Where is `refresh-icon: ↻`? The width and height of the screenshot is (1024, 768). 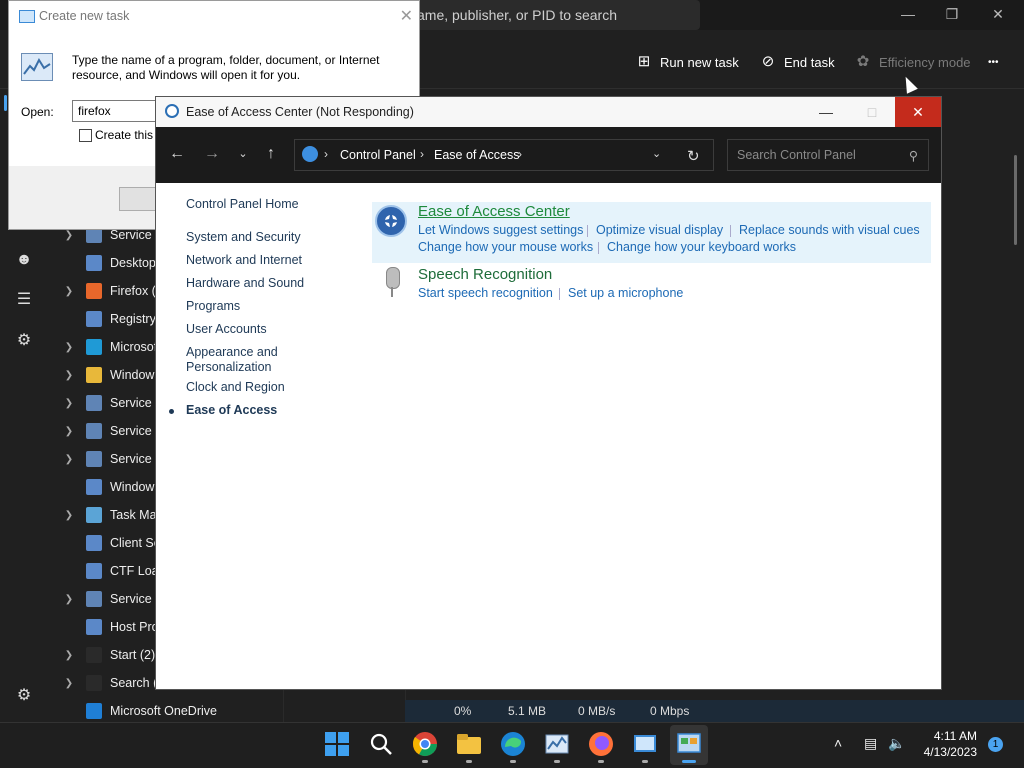 refresh-icon: ↻ is located at coordinates (693, 156).